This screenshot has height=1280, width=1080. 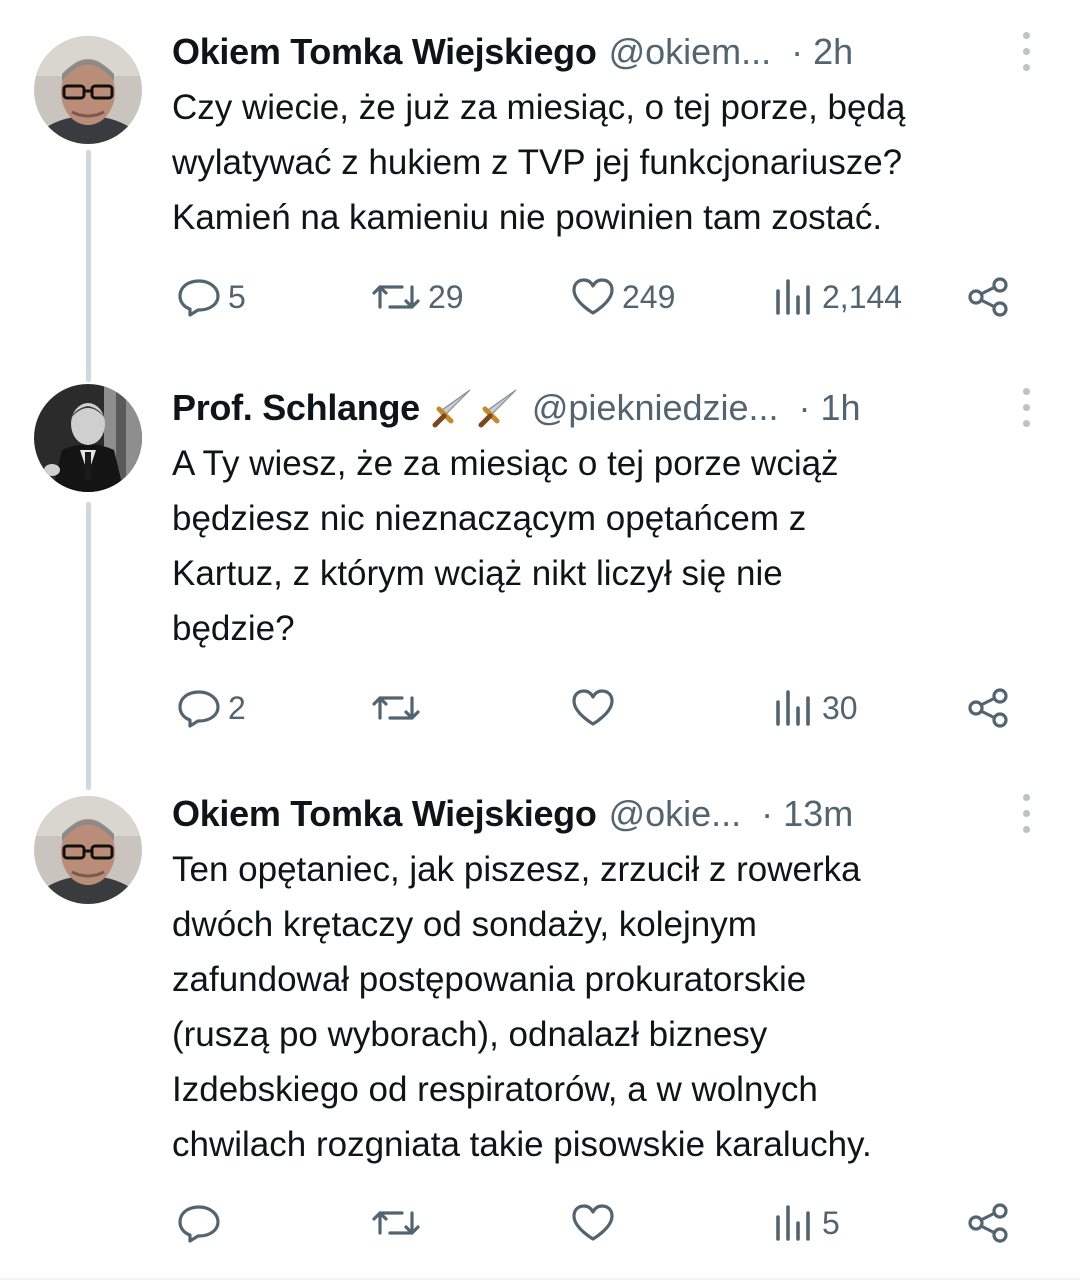 I want to click on views-button: 5, so click(x=805, y=1223).